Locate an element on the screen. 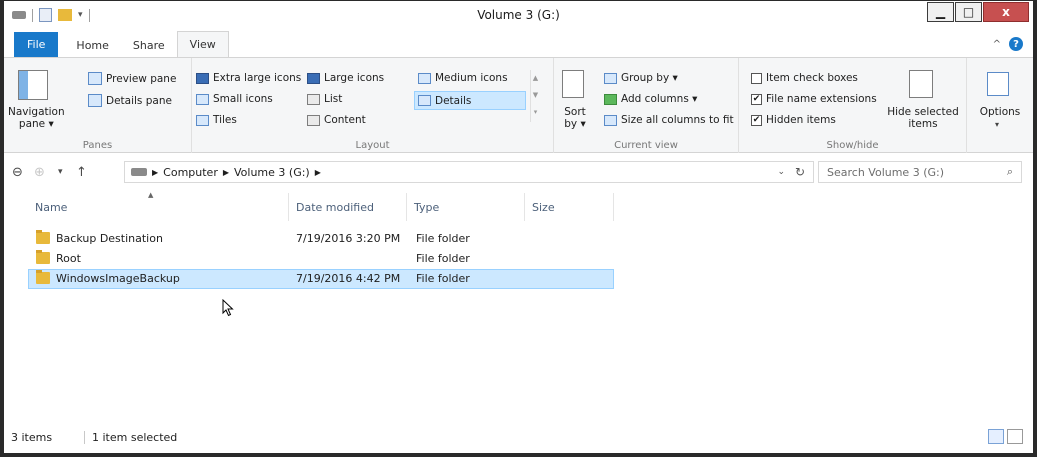  options-icon is located at coordinates (998, 84).